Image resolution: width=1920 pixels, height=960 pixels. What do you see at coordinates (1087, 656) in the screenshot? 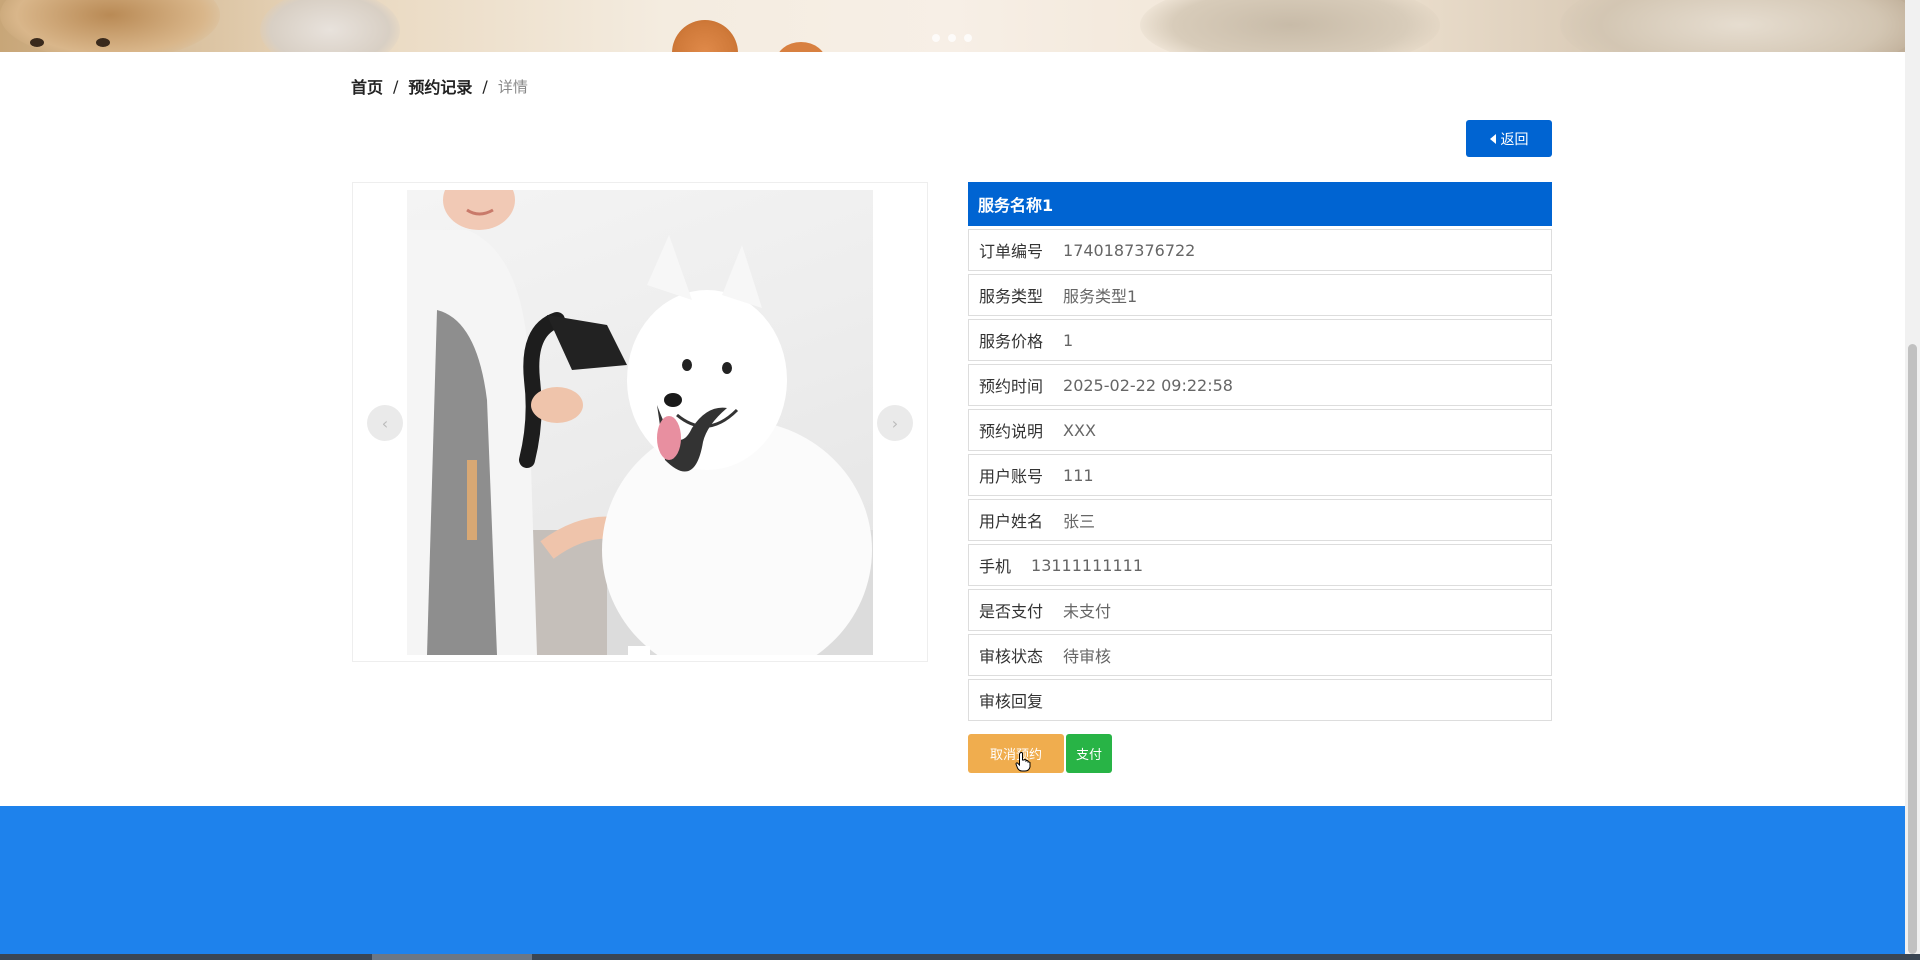
I see `detail-row-value: 待审核` at bounding box center [1087, 656].